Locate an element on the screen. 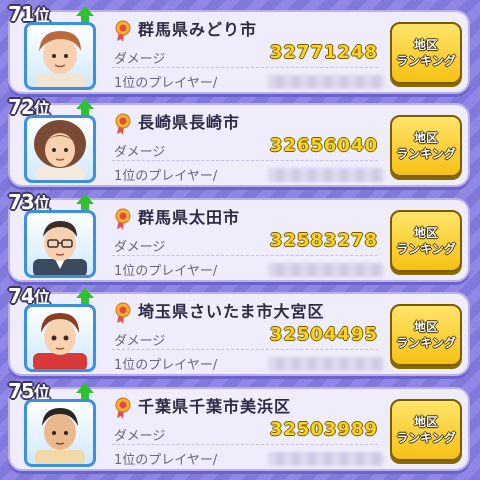 The width and height of the screenshot is (480, 480). area-name: 埼玉県さいたま市大宮区 is located at coordinates (231, 311).